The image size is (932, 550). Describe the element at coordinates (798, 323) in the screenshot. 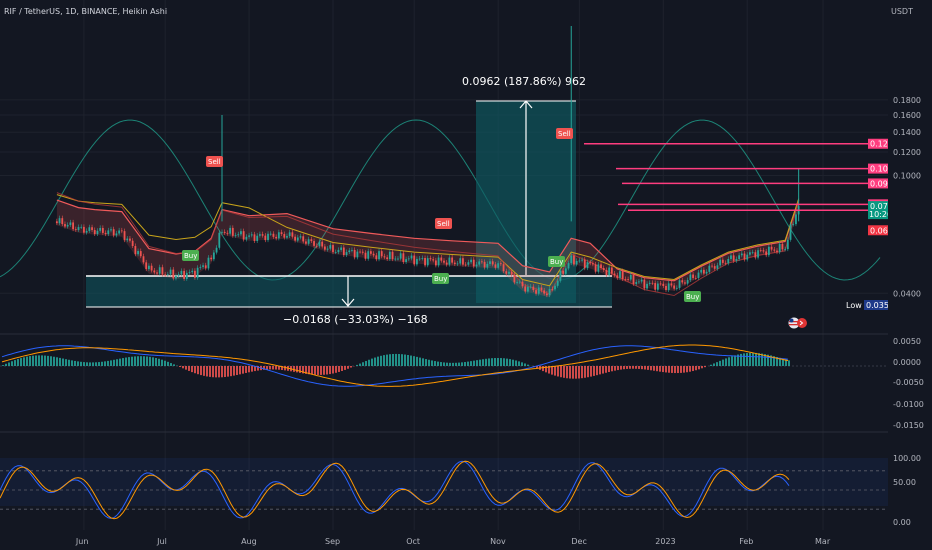

I see `us-flag-icon` at that location.